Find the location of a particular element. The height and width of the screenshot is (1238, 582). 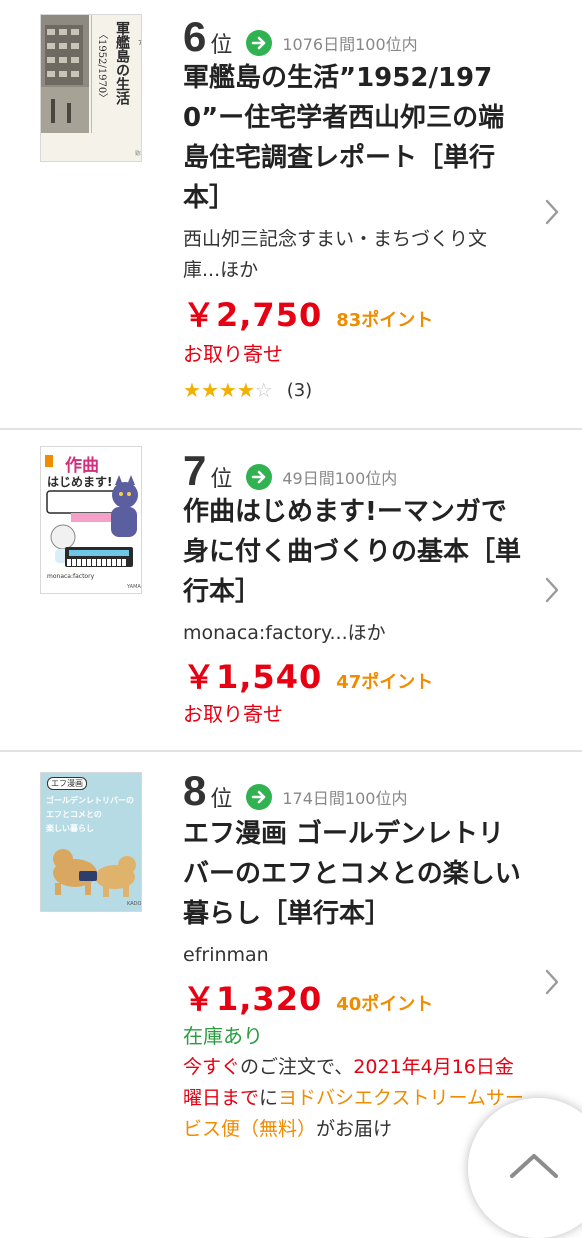

cover-title-main: 軍艦島の生活 is located at coordinates (122, 63).